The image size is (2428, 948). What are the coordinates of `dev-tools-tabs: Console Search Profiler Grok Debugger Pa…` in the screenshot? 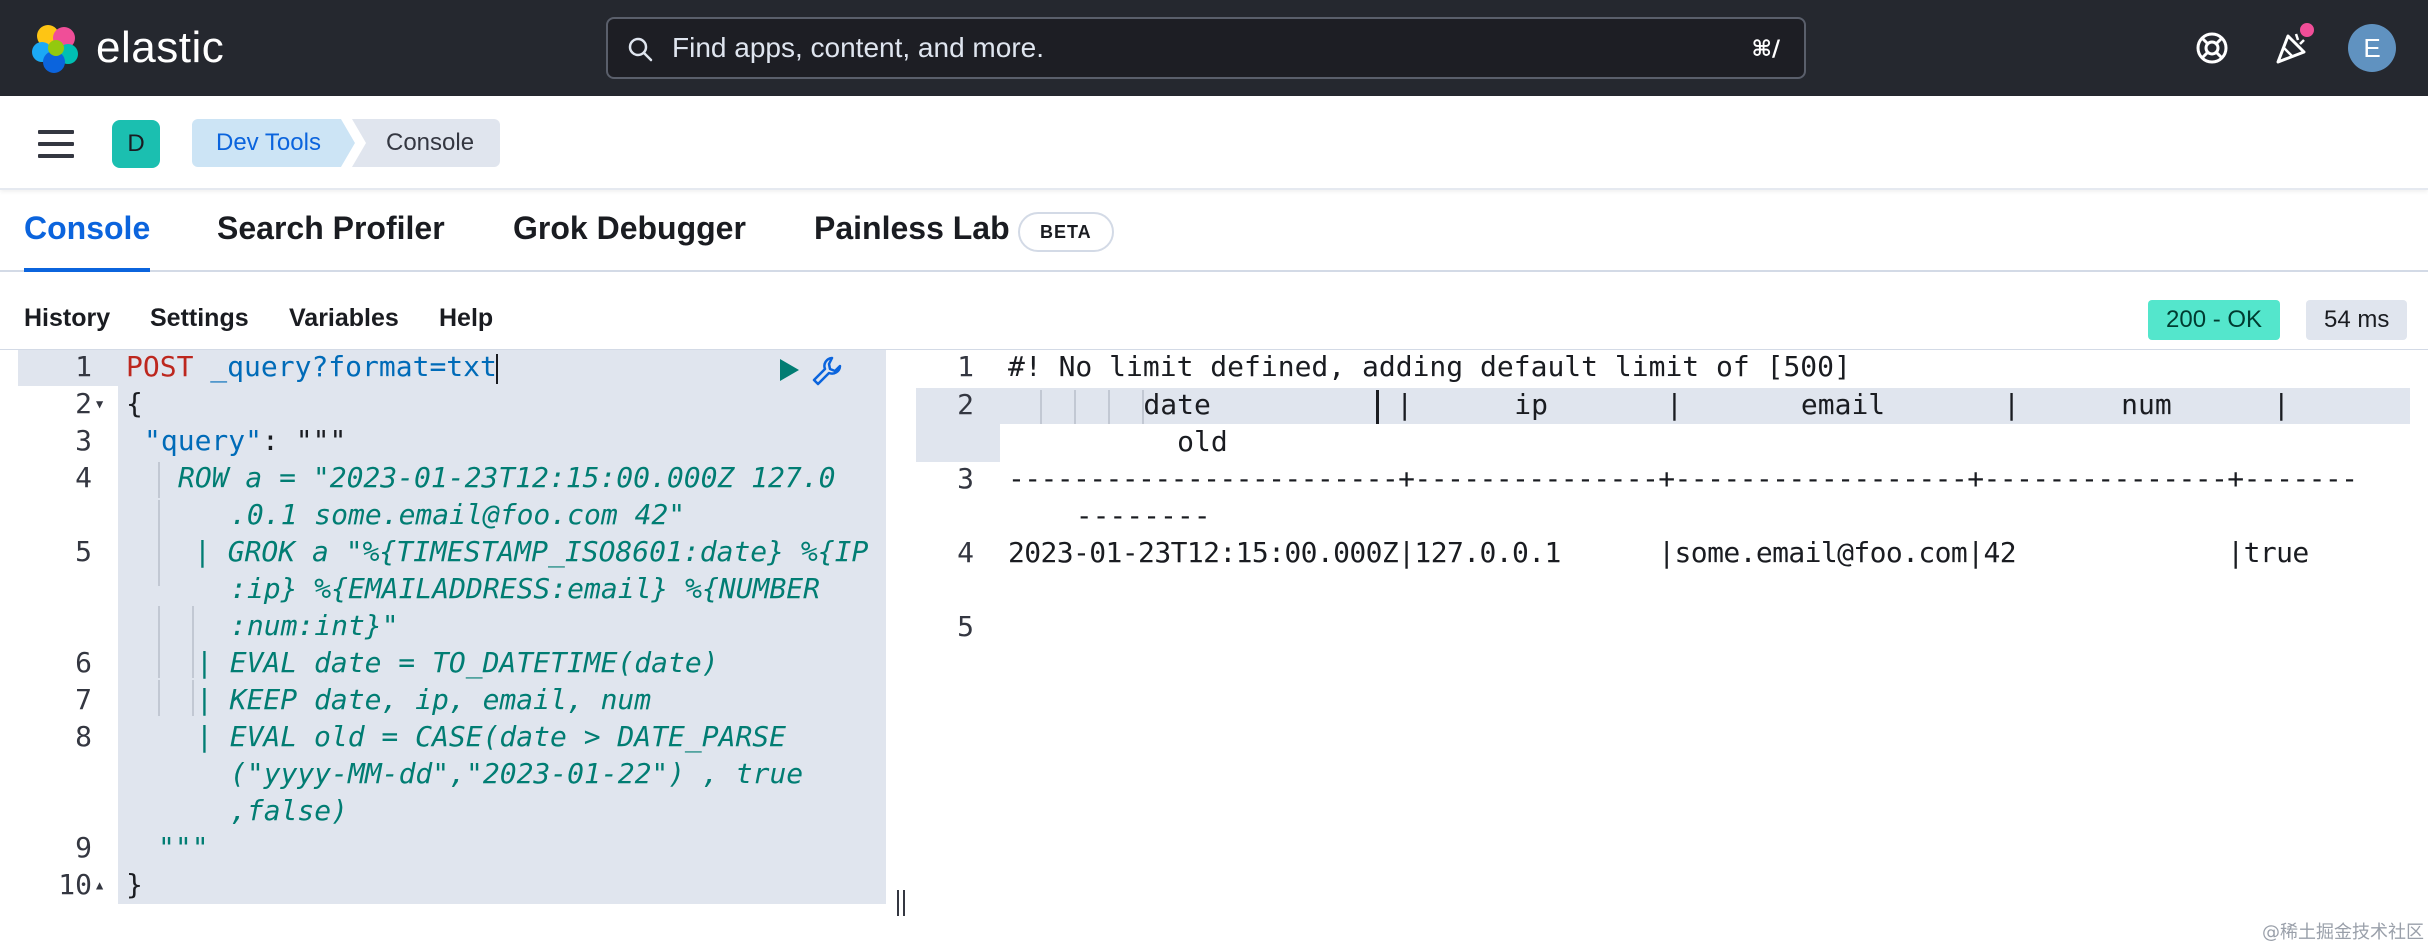 It's located at (1214, 231).